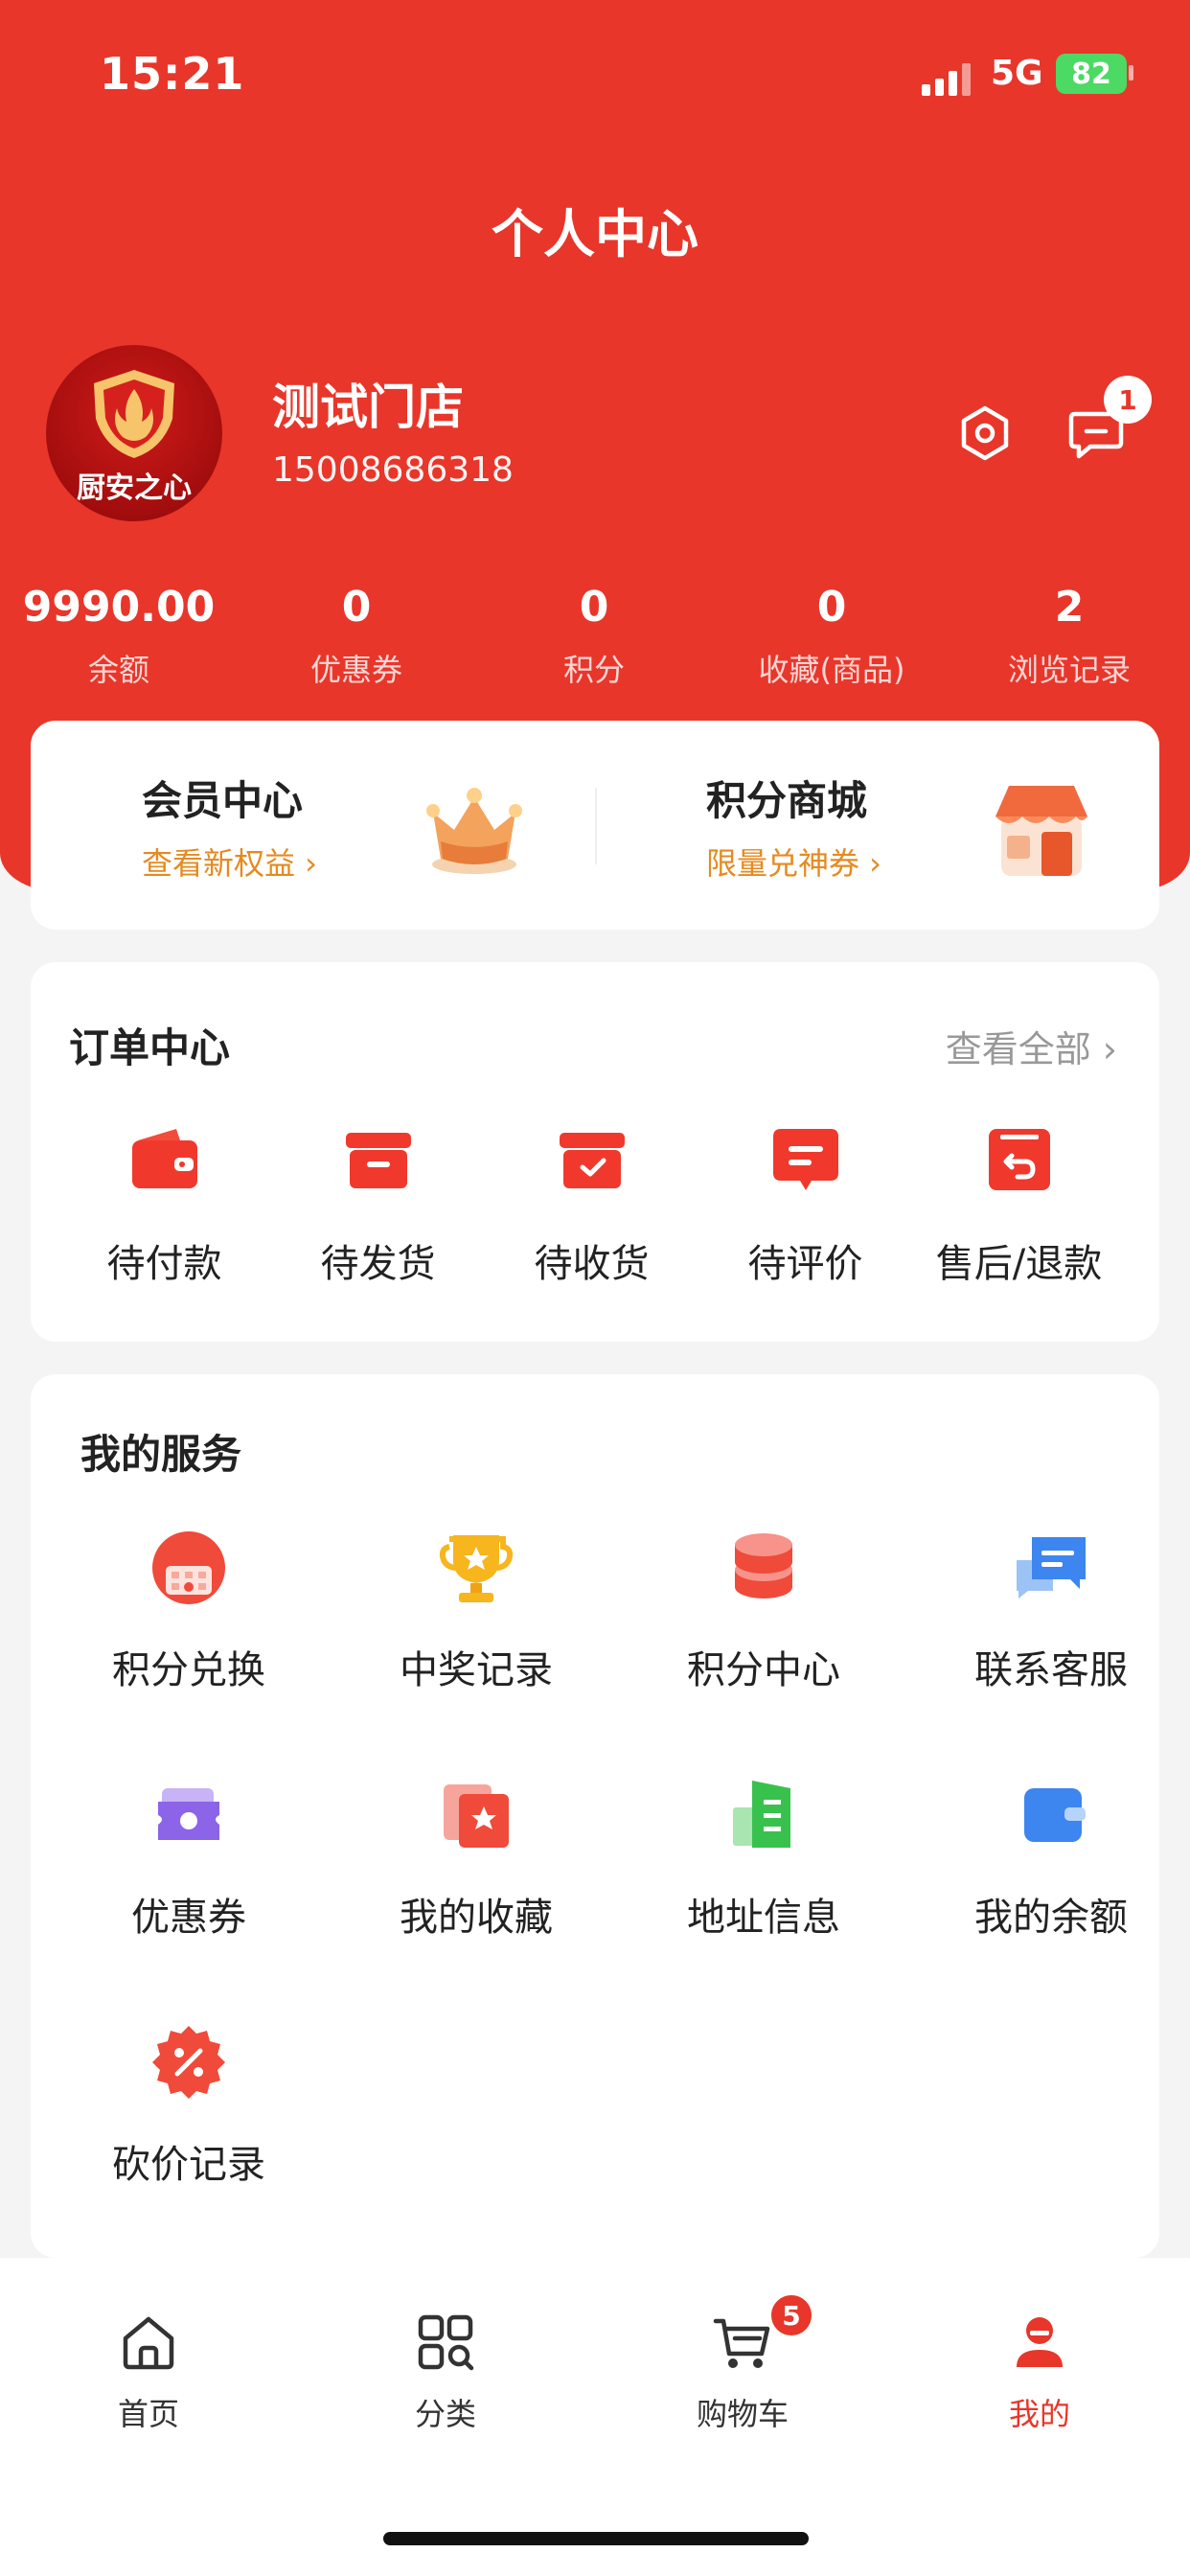  What do you see at coordinates (592, 1264) in the screenshot?
I see `order-label: 待收货` at bounding box center [592, 1264].